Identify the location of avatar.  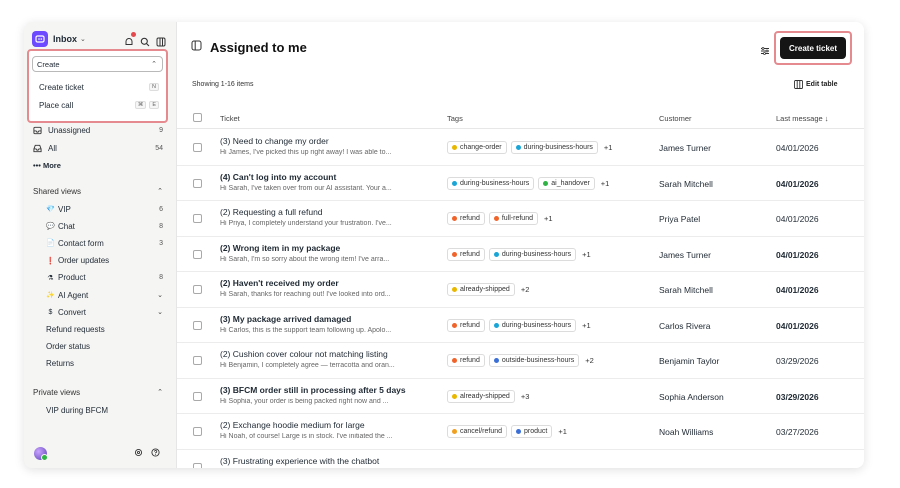
(41, 453).